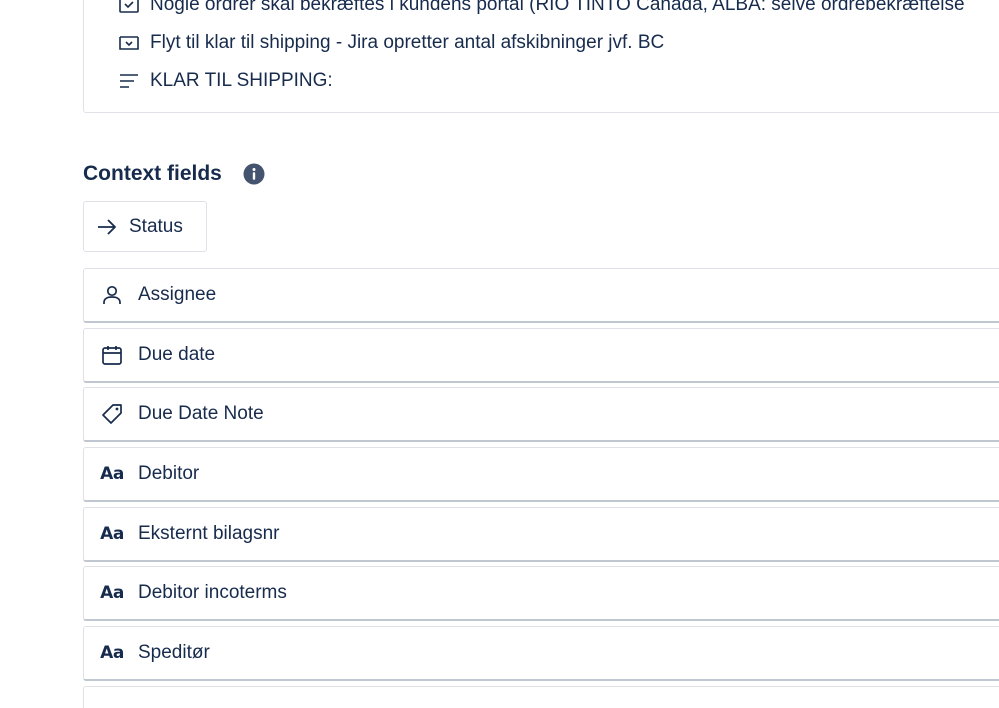 The image size is (999, 708). I want to click on arrow-right-icon, so click(107, 227).